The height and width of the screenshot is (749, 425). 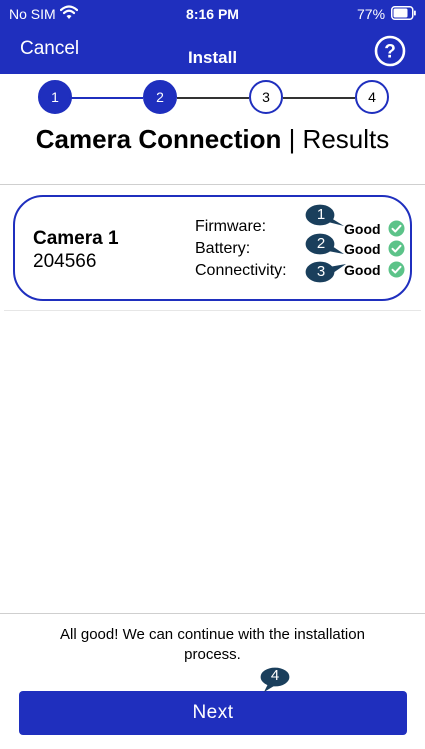 What do you see at coordinates (362, 229) in the screenshot?
I see `firmware-status: Good` at bounding box center [362, 229].